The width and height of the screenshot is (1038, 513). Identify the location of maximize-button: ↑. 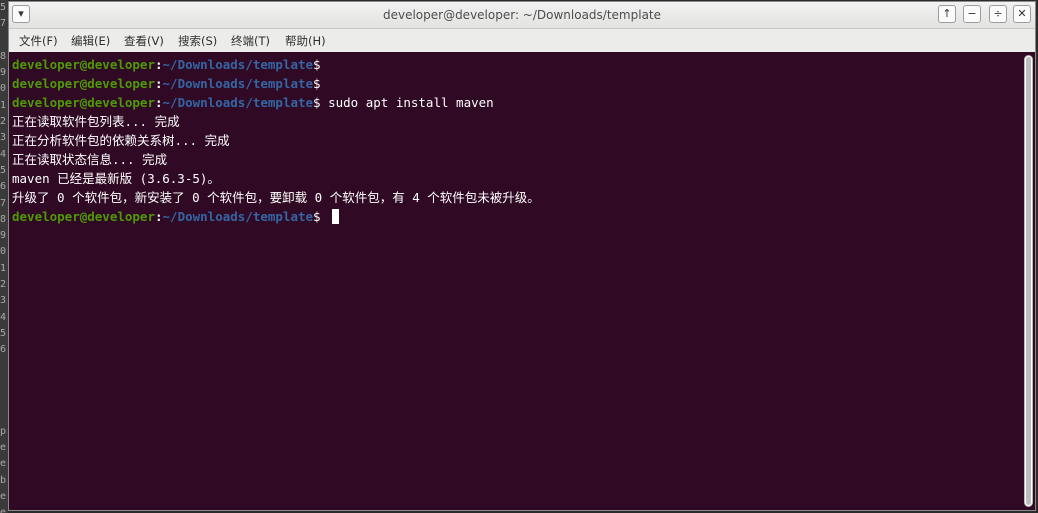
(947, 14).